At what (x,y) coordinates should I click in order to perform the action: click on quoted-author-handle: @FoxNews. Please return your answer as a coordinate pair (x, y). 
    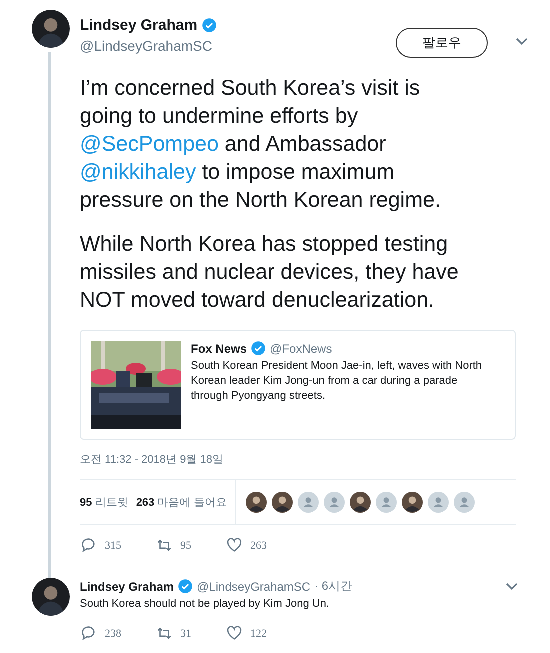
    Looking at the image, I should click on (301, 349).